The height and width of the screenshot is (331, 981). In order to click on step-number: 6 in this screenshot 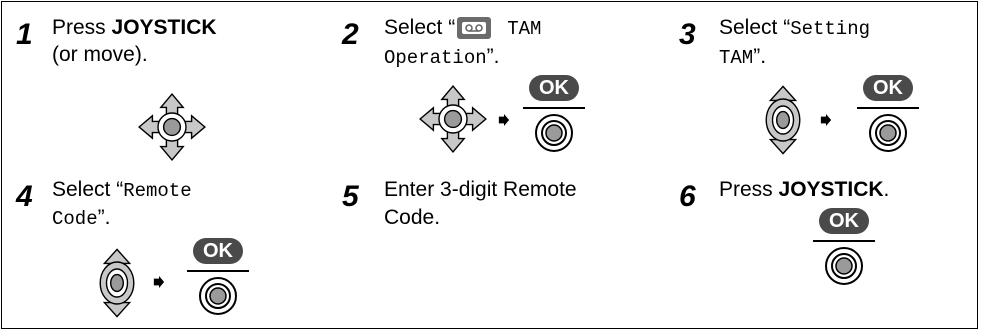, I will do `click(687, 196)`.